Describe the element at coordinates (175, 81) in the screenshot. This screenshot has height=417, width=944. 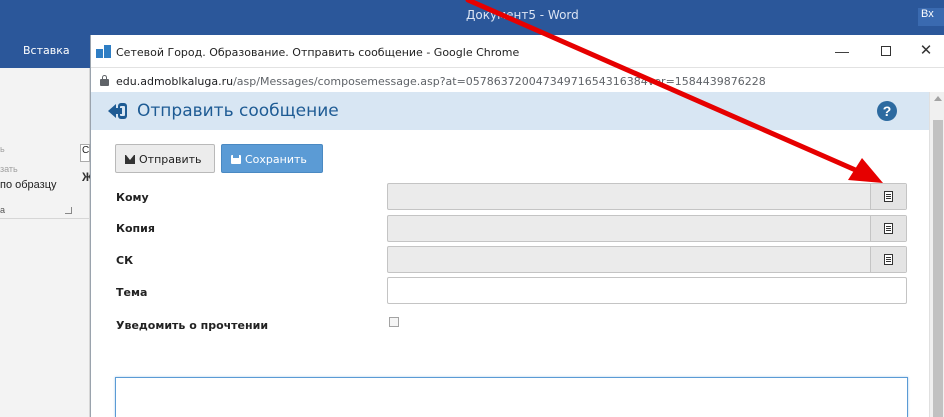
I see `url-host: edu.admoblkaluga.ru` at that location.